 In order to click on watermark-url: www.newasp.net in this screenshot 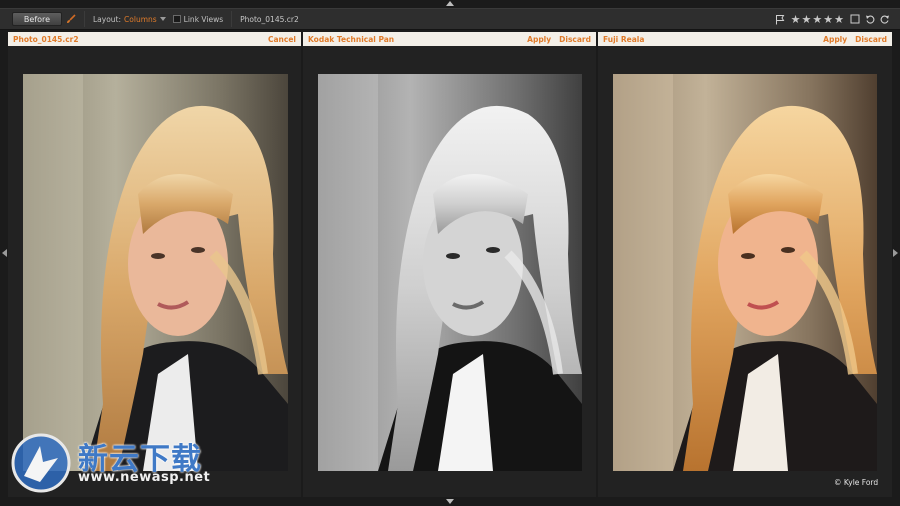, I will do `click(144, 477)`.